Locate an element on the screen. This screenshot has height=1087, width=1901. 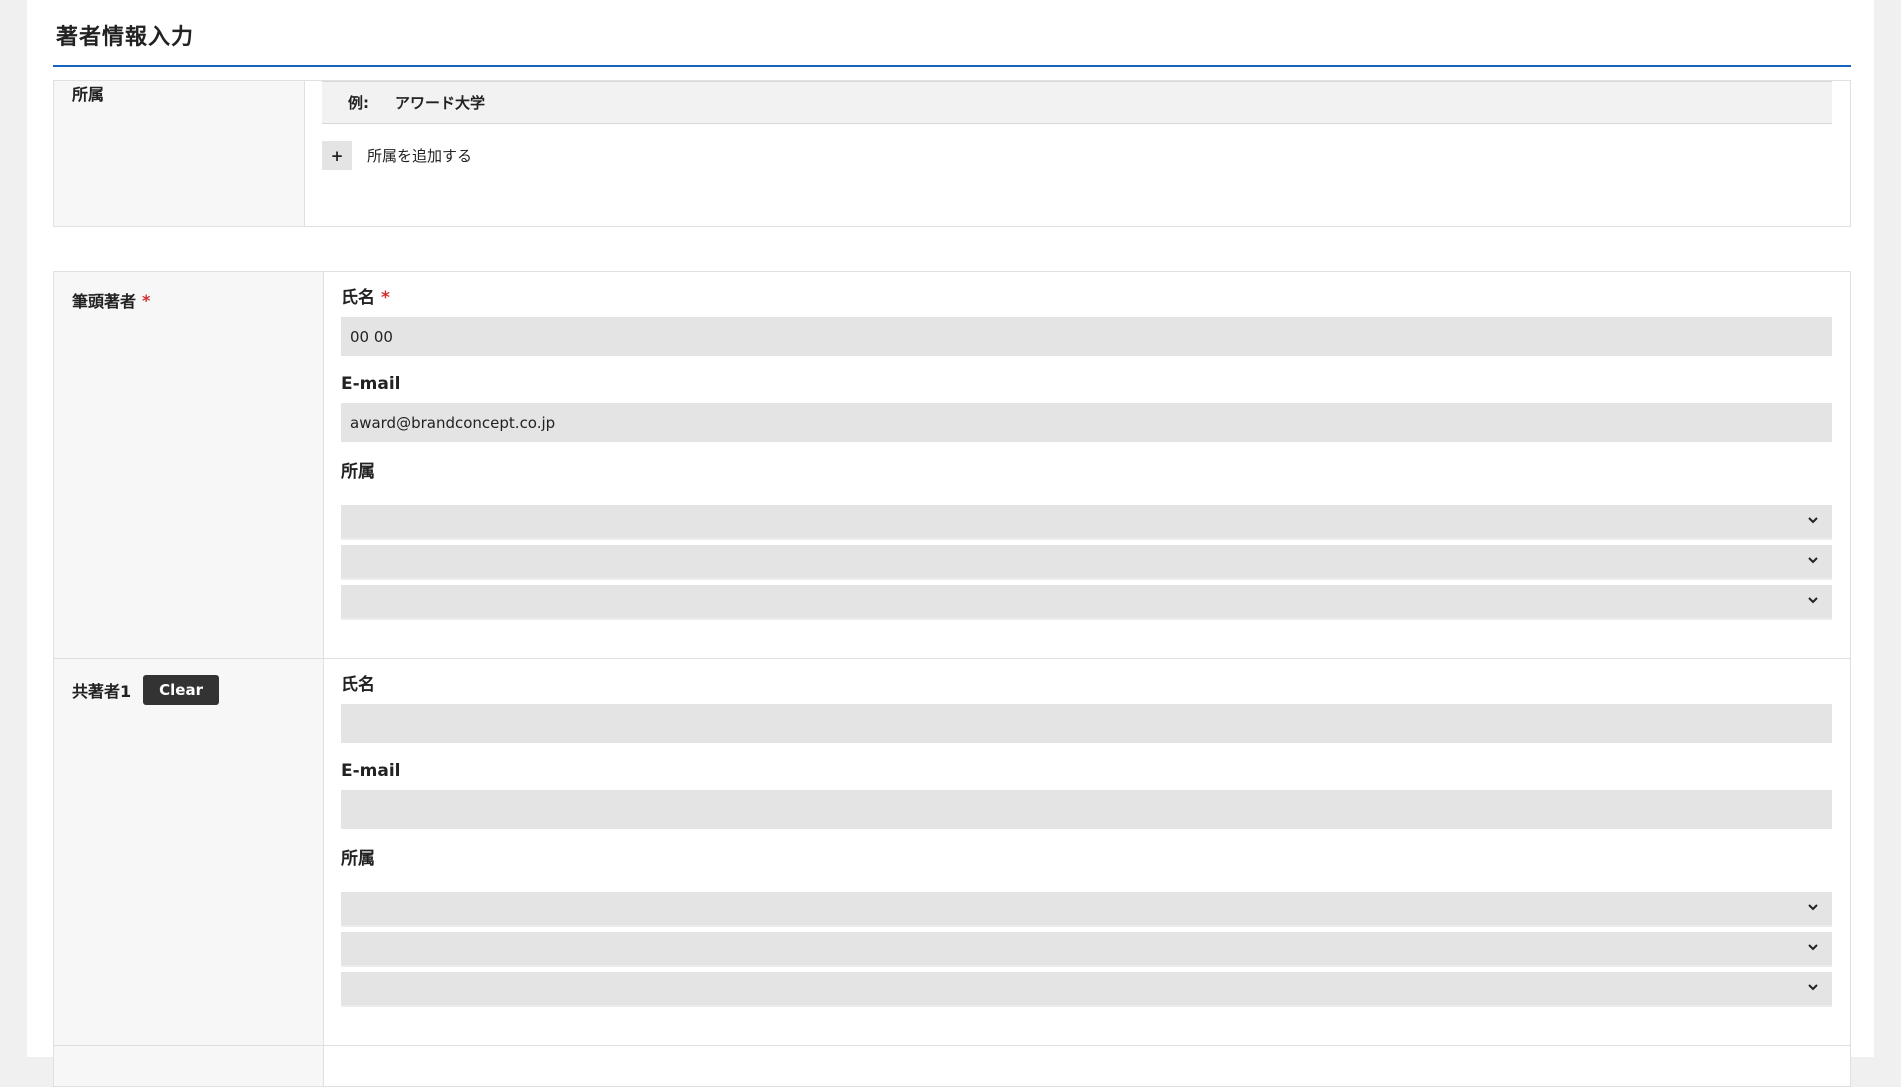
co-author-1-heading-label: 共著者1 is located at coordinates (102, 691).